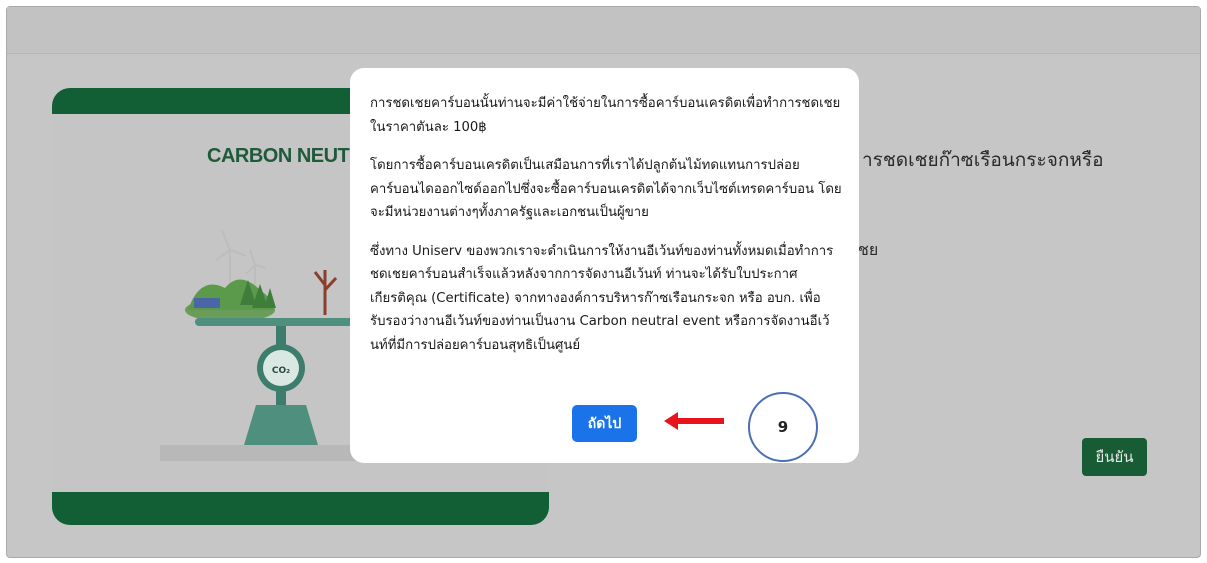  Describe the element at coordinates (325, 292) in the screenshot. I see `dead-tree-icon` at that location.